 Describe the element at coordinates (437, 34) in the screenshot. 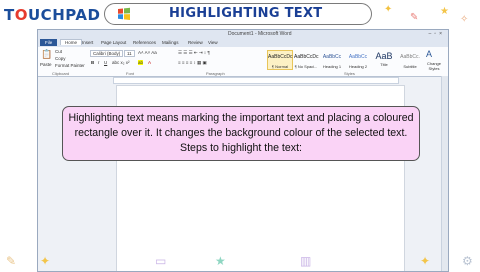

I see `window-controls: –▫×` at that location.